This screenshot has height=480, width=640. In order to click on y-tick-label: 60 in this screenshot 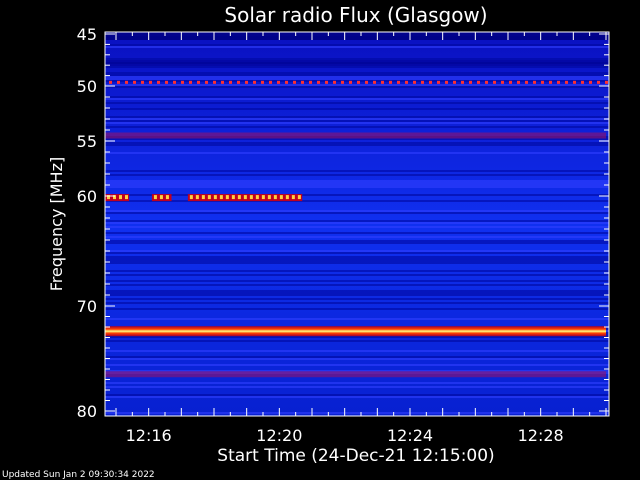, I will do `click(87, 196)`.